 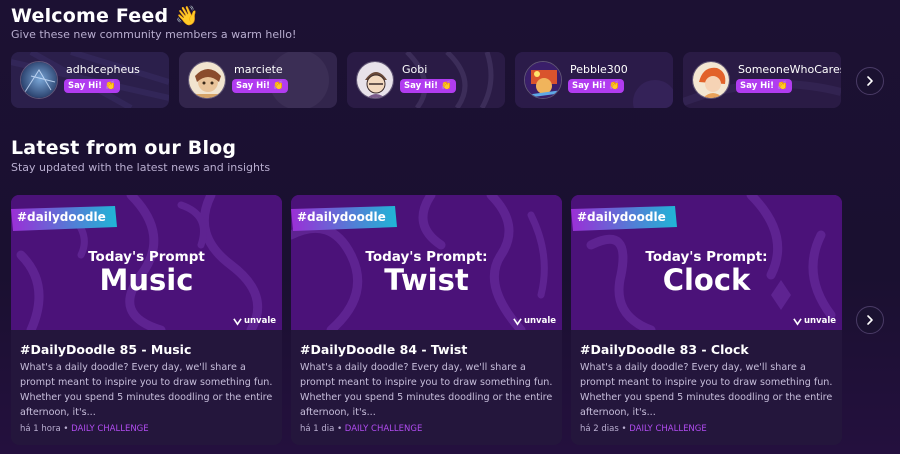 What do you see at coordinates (426, 280) in the screenshot?
I see `prompt-word: Twist` at bounding box center [426, 280].